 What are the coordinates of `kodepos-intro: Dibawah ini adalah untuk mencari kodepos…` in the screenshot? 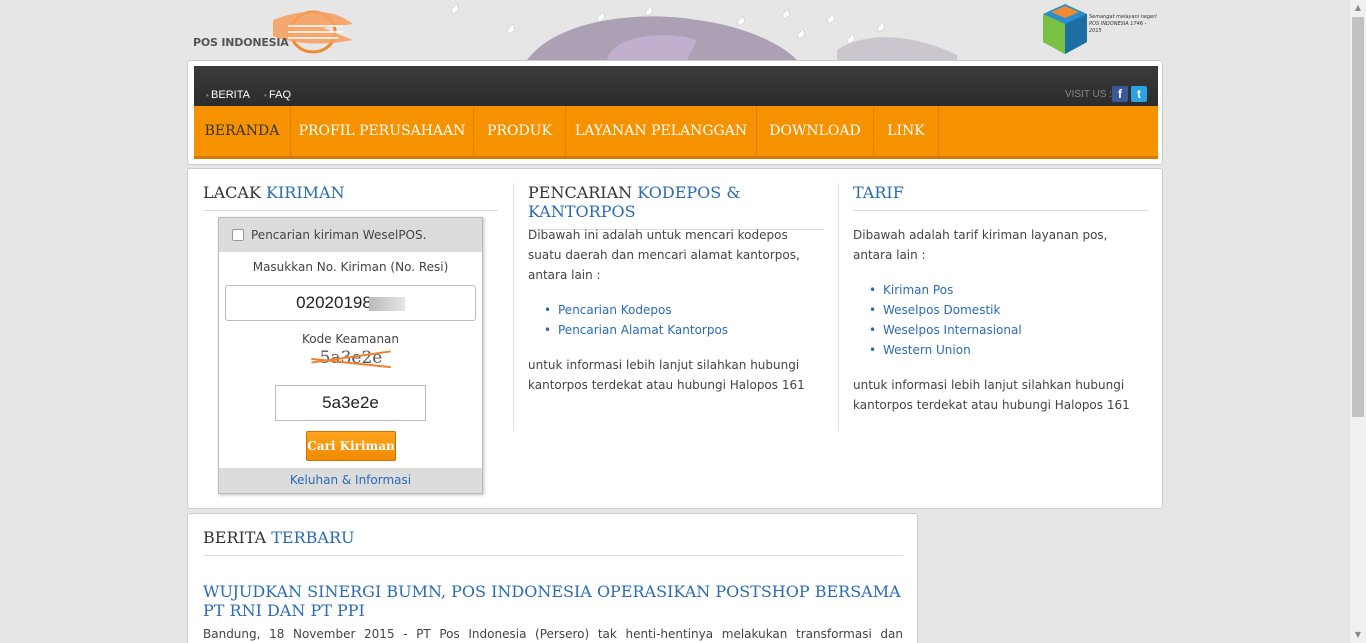 It's located at (664, 255).